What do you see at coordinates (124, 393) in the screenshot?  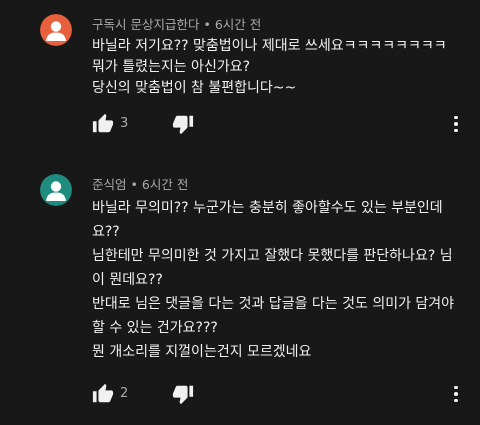 I see `like-count: 2` at bounding box center [124, 393].